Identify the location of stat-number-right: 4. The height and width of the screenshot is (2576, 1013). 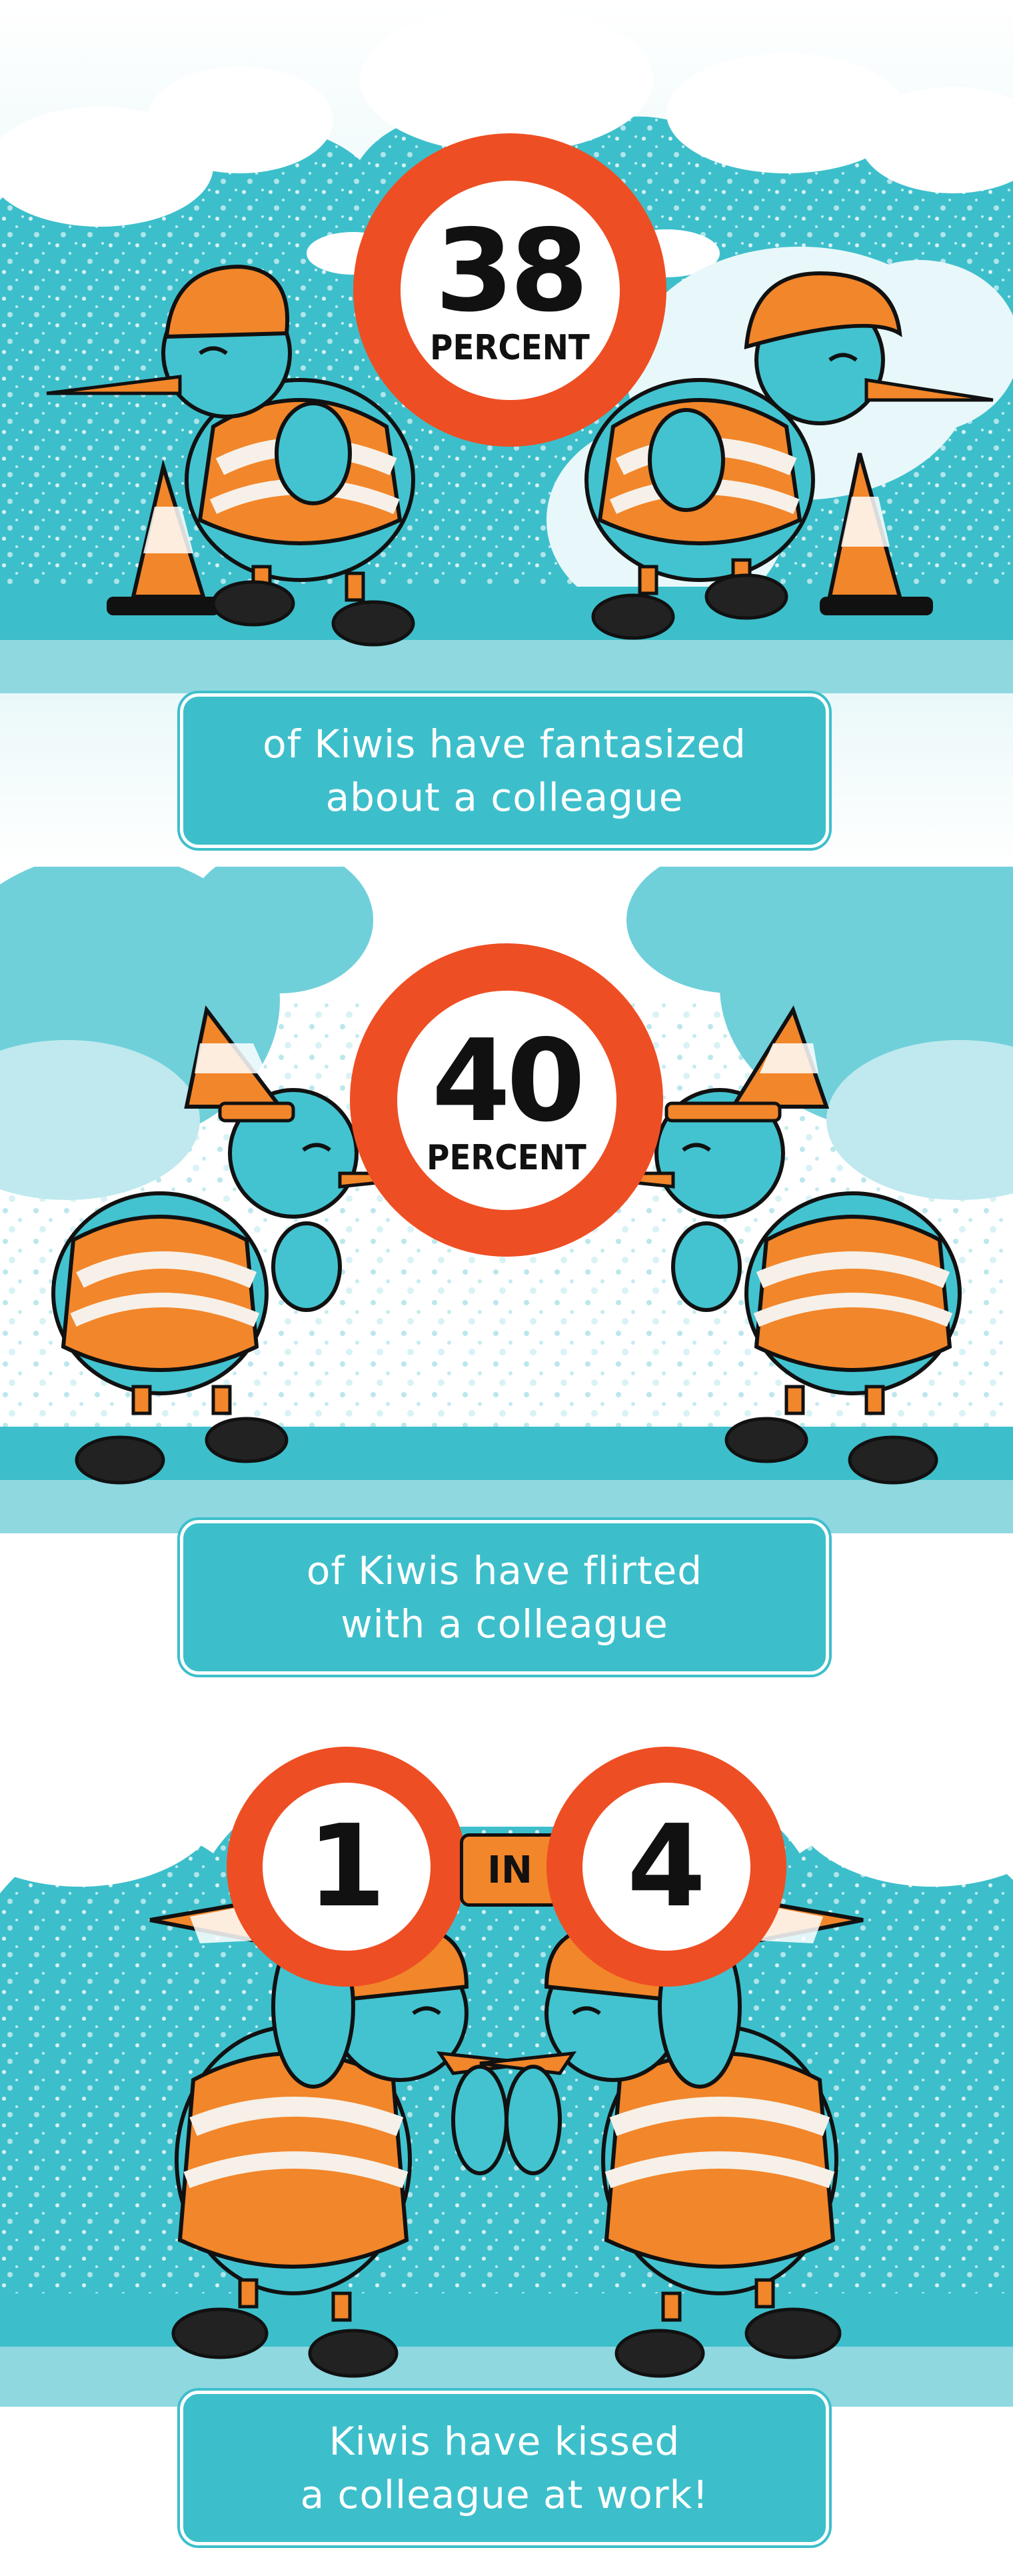
(666, 1867).